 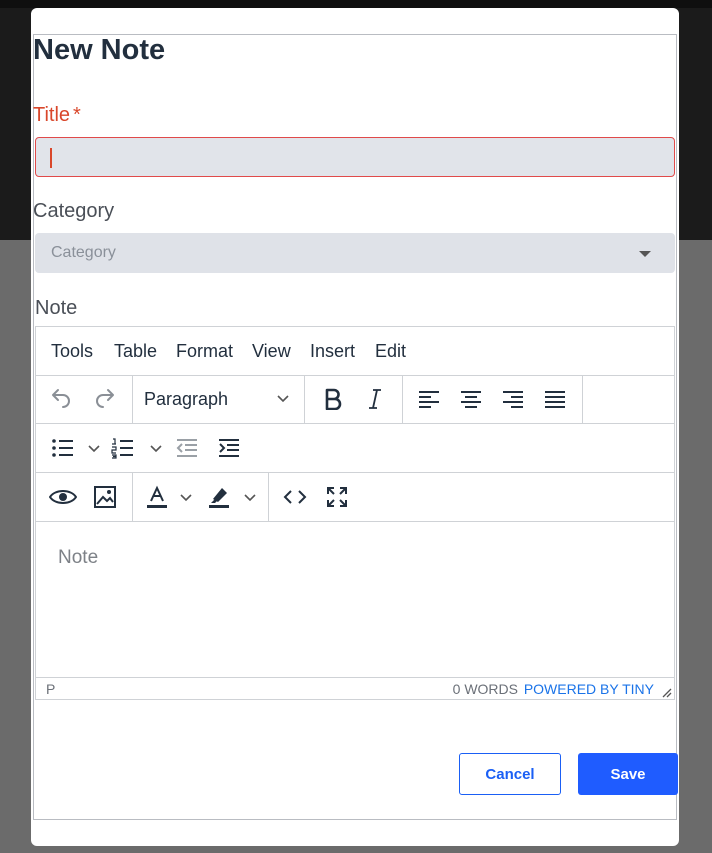 What do you see at coordinates (84, 399) in the screenshot?
I see `history-group` at bounding box center [84, 399].